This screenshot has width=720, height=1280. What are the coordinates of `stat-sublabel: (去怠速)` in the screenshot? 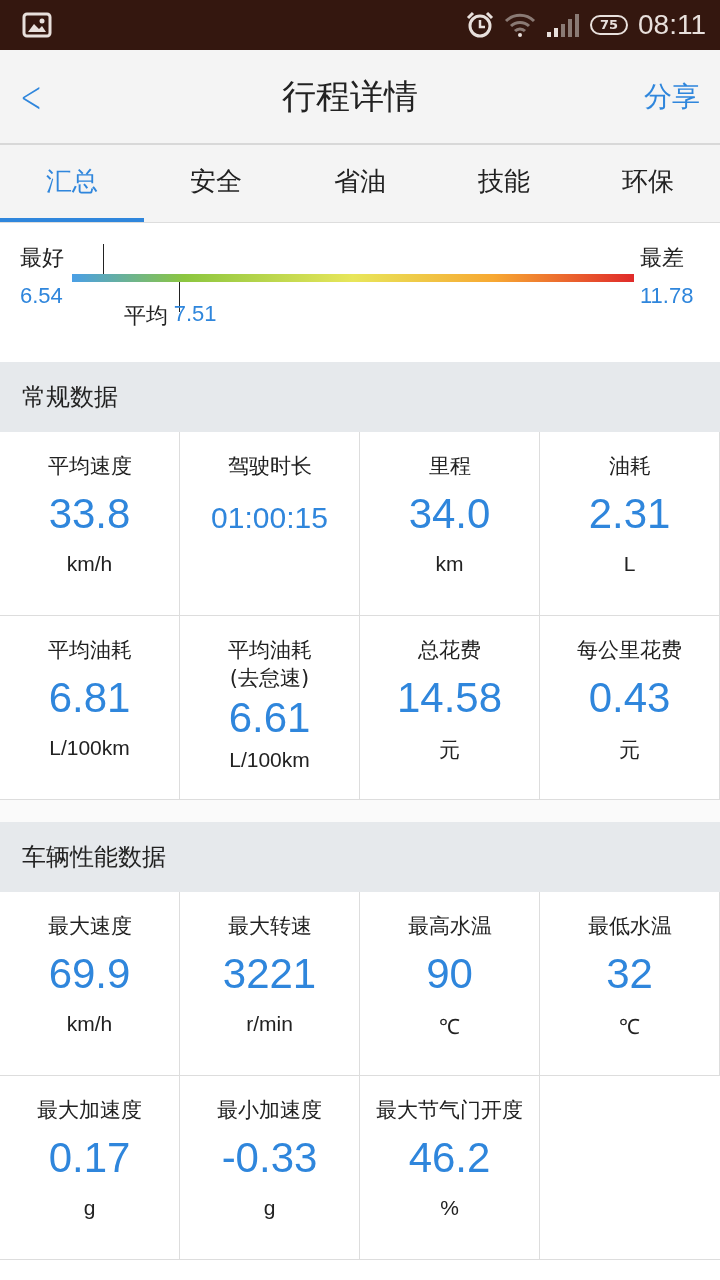 It's located at (269, 678).